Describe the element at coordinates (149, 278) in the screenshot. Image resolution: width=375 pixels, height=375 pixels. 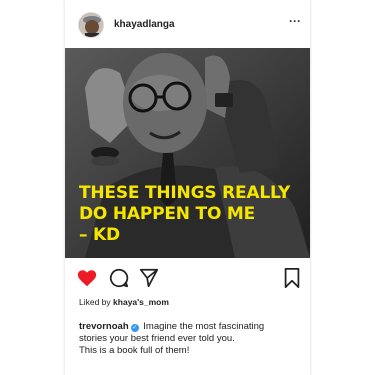
I see `send-icon` at that location.